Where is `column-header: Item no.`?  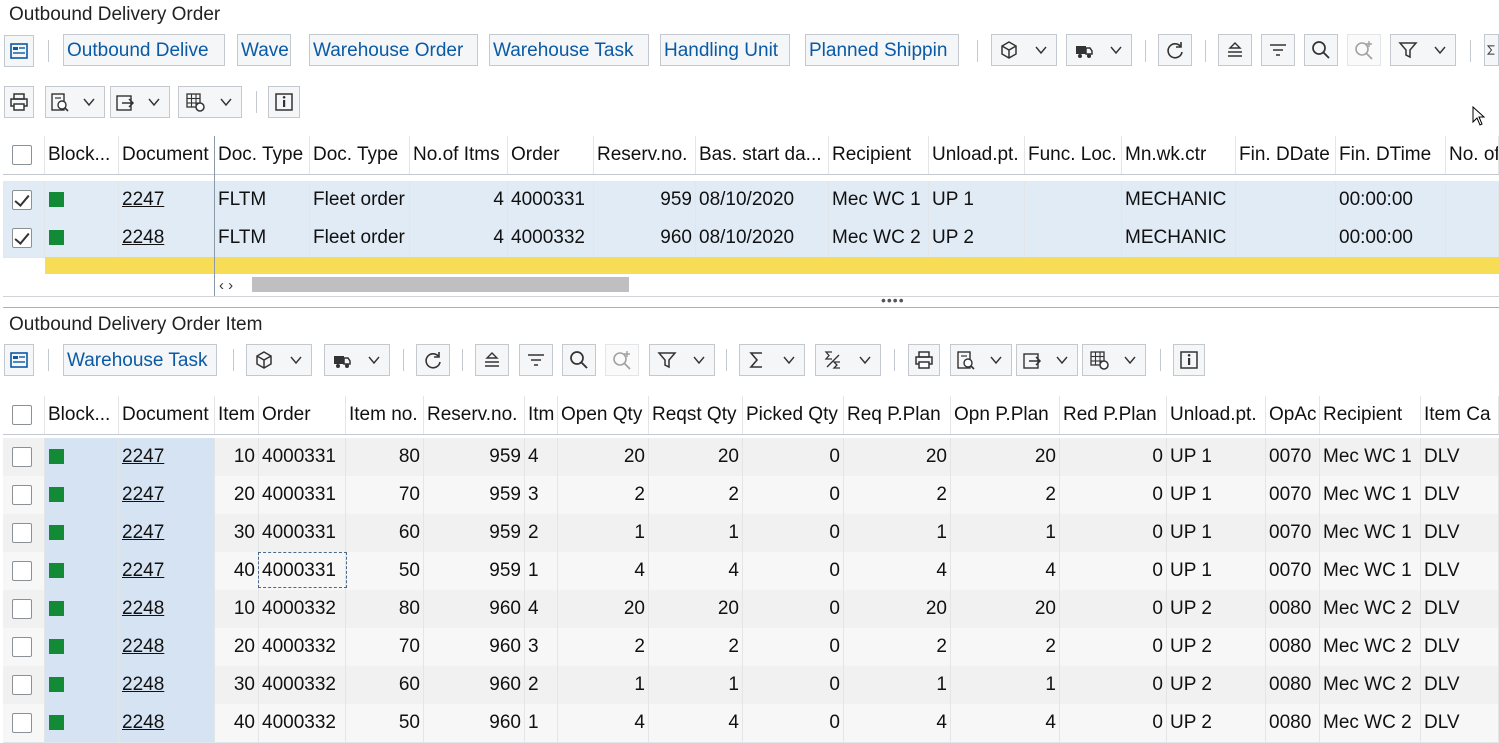 column-header: Item no. is located at coordinates (385, 415).